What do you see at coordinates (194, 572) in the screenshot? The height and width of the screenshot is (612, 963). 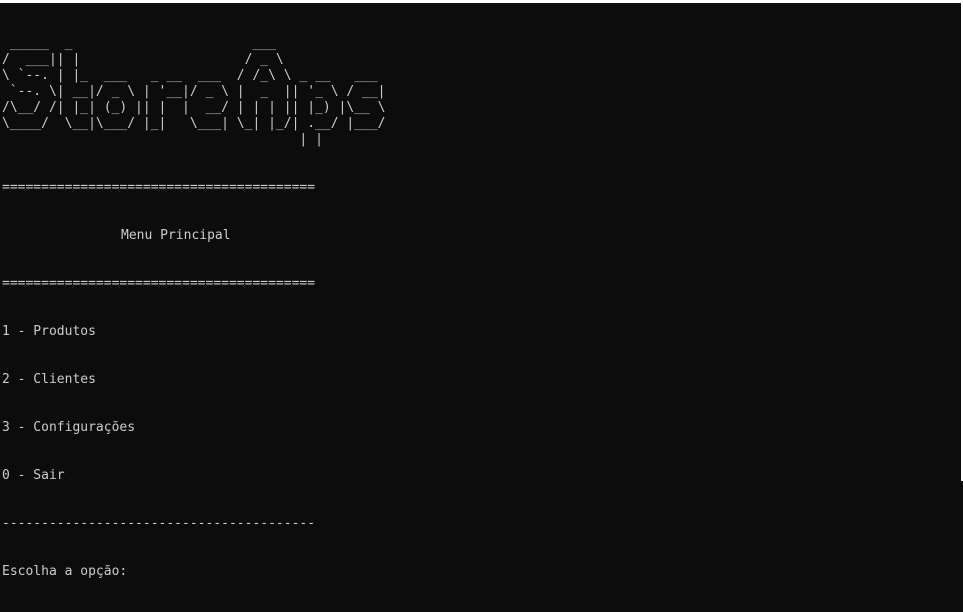 I see `input-prompt-line: Escolha a opção:` at bounding box center [194, 572].